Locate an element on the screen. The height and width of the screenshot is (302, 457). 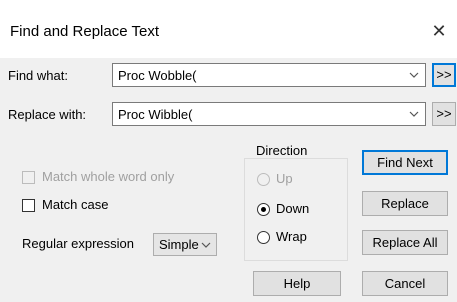
replace-more-button: >> is located at coordinates (444, 114).